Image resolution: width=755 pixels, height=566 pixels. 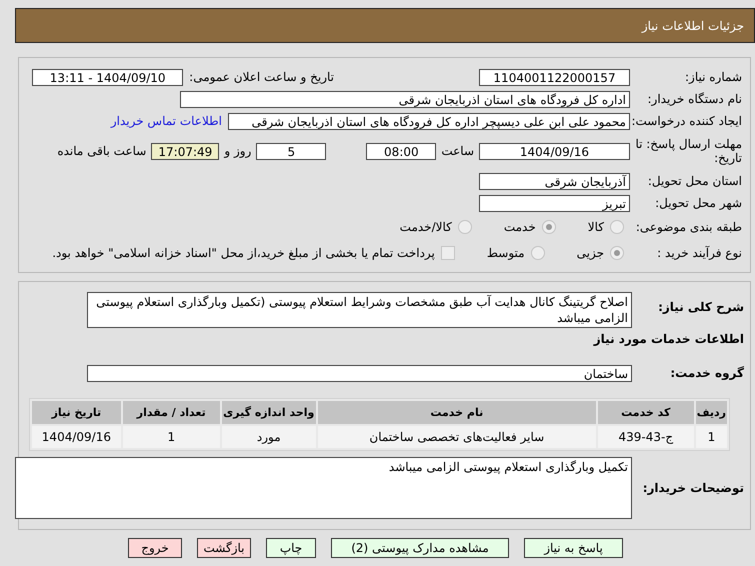 I want to click on table-cell: ج-43-439, so click(x=646, y=437).